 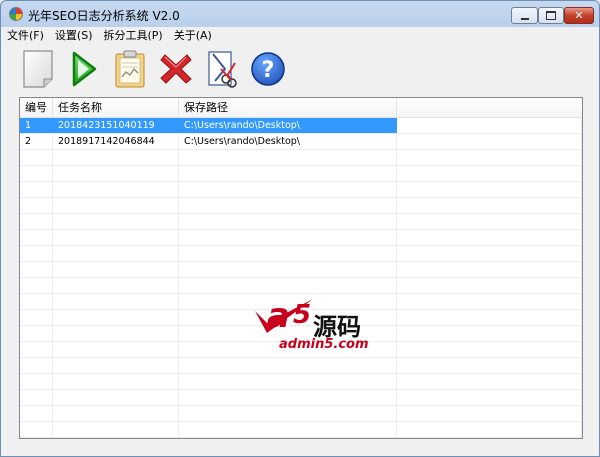 I want to click on menu-file: 文件(F), so click(x=25, y=35).